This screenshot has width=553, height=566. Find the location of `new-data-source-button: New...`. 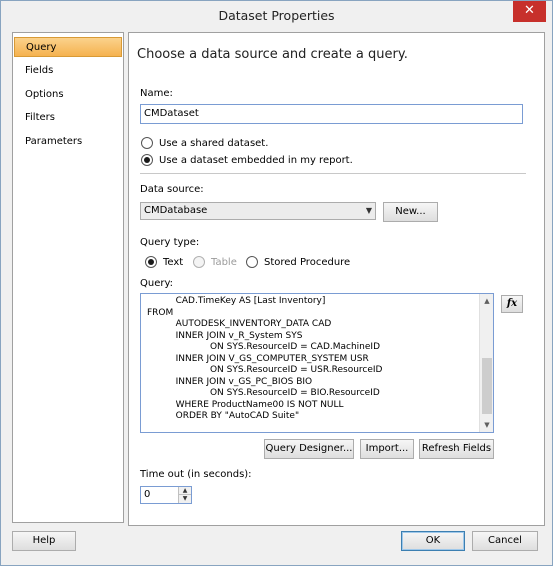

new-data-source-button: New... is located at coordinates (410, 212).